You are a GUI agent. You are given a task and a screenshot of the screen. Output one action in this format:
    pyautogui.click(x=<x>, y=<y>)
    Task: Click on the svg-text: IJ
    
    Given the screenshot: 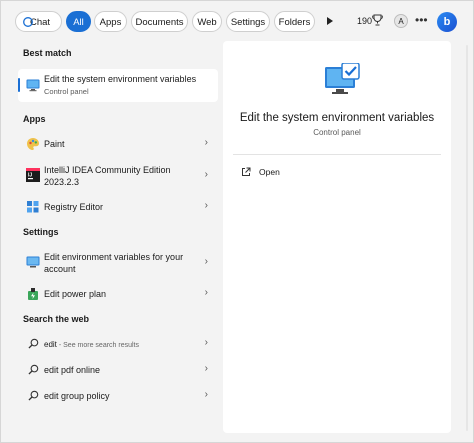 What is the action you would take?
    pyautogui.click(x=30, y=176)
    